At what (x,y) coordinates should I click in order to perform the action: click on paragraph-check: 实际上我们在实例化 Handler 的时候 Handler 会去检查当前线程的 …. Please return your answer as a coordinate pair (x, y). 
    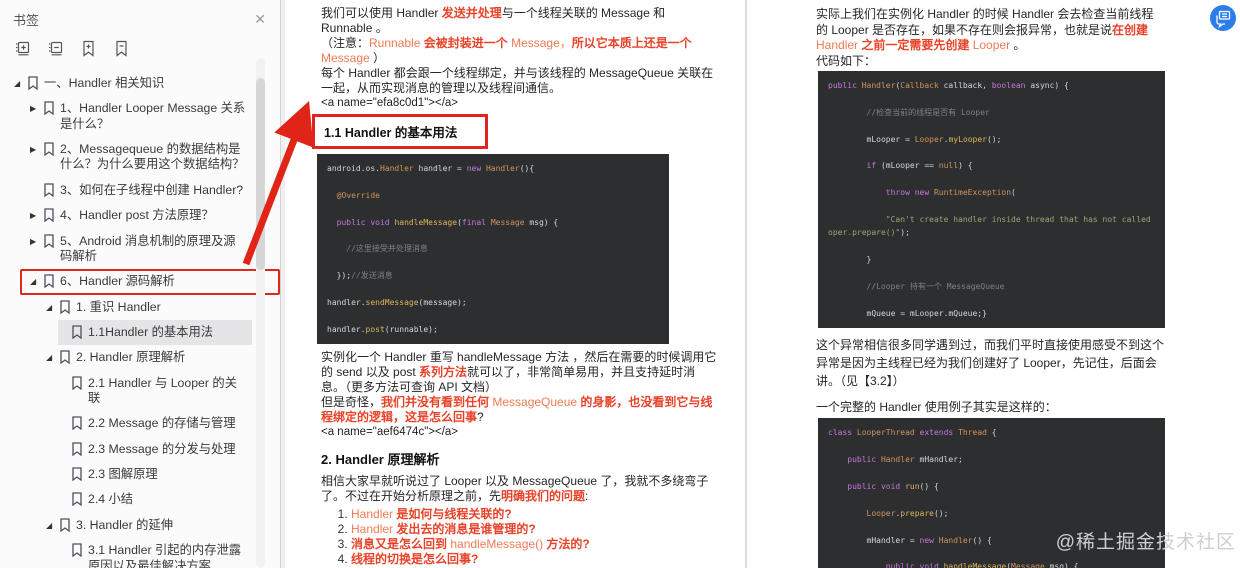
    Looking at the image, I should click on (990, 30).